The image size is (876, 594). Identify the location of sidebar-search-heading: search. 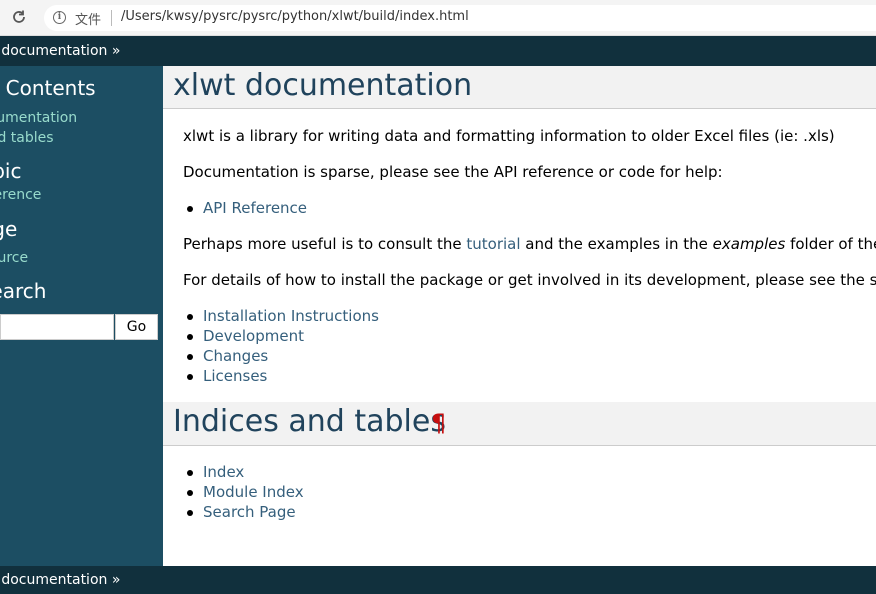
(23, 291).